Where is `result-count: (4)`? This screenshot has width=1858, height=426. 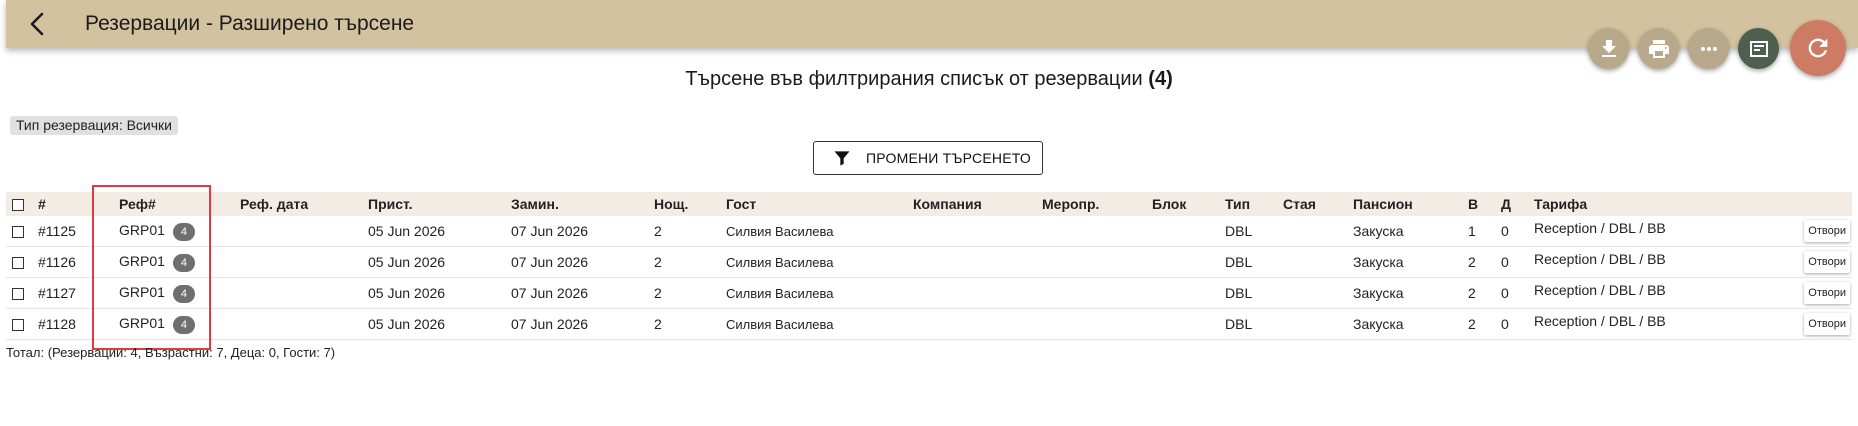 result-count: (4) is located at coordinates (1160, 79).